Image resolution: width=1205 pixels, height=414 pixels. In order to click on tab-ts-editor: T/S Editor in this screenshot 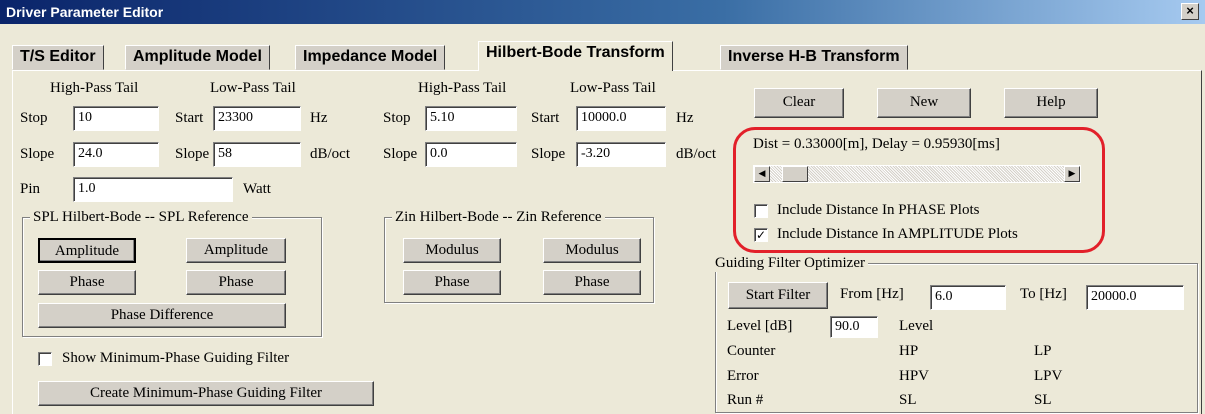, I will do `click(58, 57)`.